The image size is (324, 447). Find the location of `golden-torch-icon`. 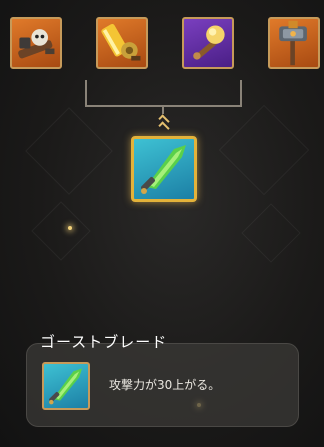

golden-torch-icon is located at coordinates (209, 42).